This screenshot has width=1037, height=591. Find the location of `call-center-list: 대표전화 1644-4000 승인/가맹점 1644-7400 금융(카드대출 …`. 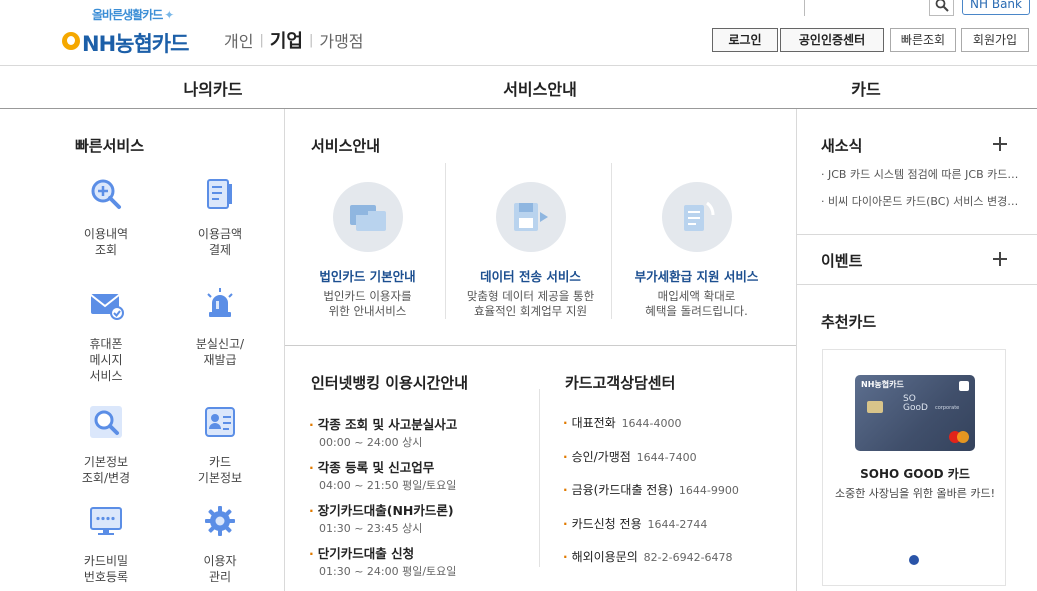

call-center-list: 대표전화 1644-4000 승인/가맹점 1644-7400 금융(카드대출 … is located at coordinates (651, 498).